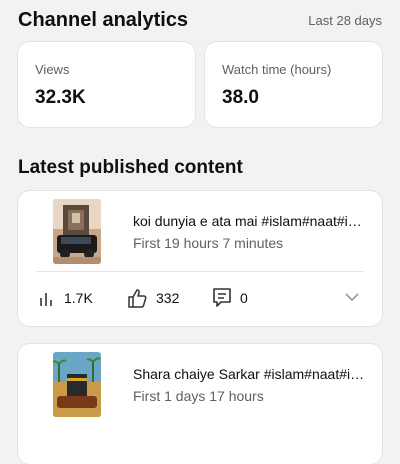 This screenshot has width=400, height=464. What do you see at coordinates (345, 20) in the screenshot?
I see `date-range: Last 28 days` at bounding box center [345, 20].